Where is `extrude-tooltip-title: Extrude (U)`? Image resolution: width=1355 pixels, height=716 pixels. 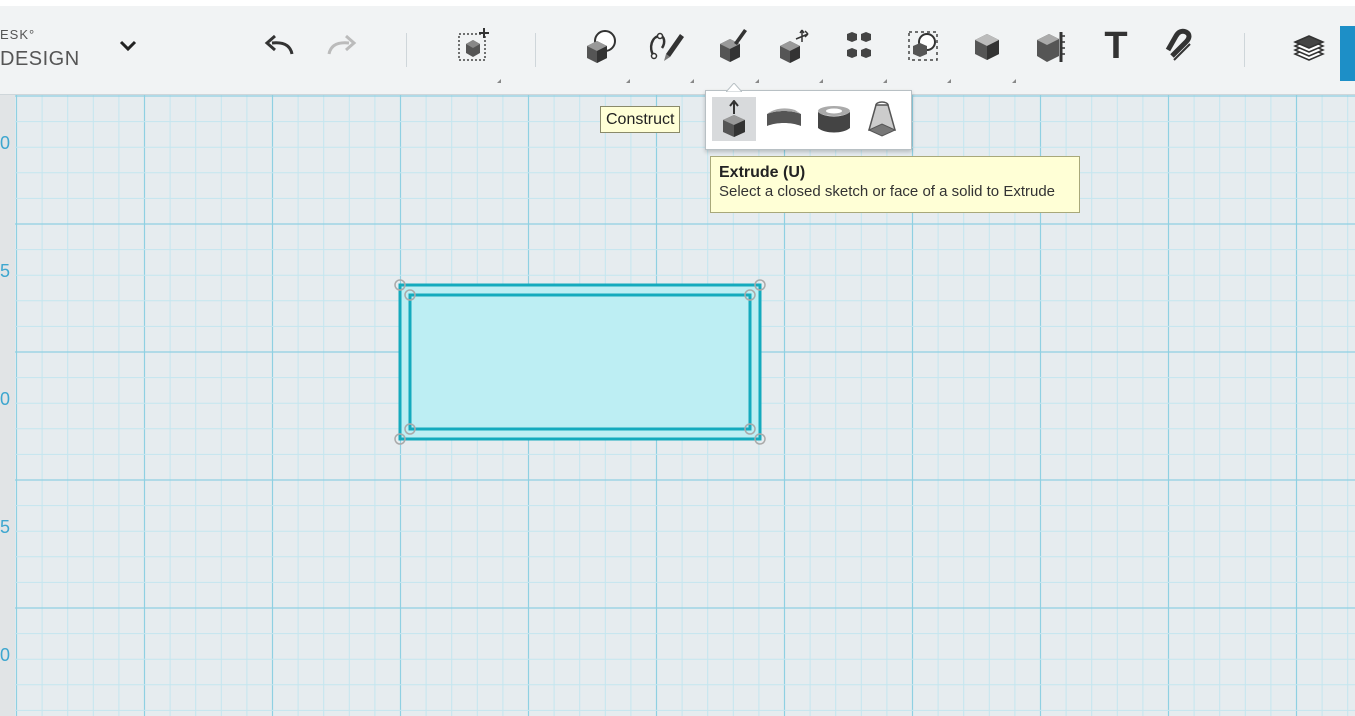 extrude-tooltip-title: Extrude (U) is located at coordinates (762, 172).